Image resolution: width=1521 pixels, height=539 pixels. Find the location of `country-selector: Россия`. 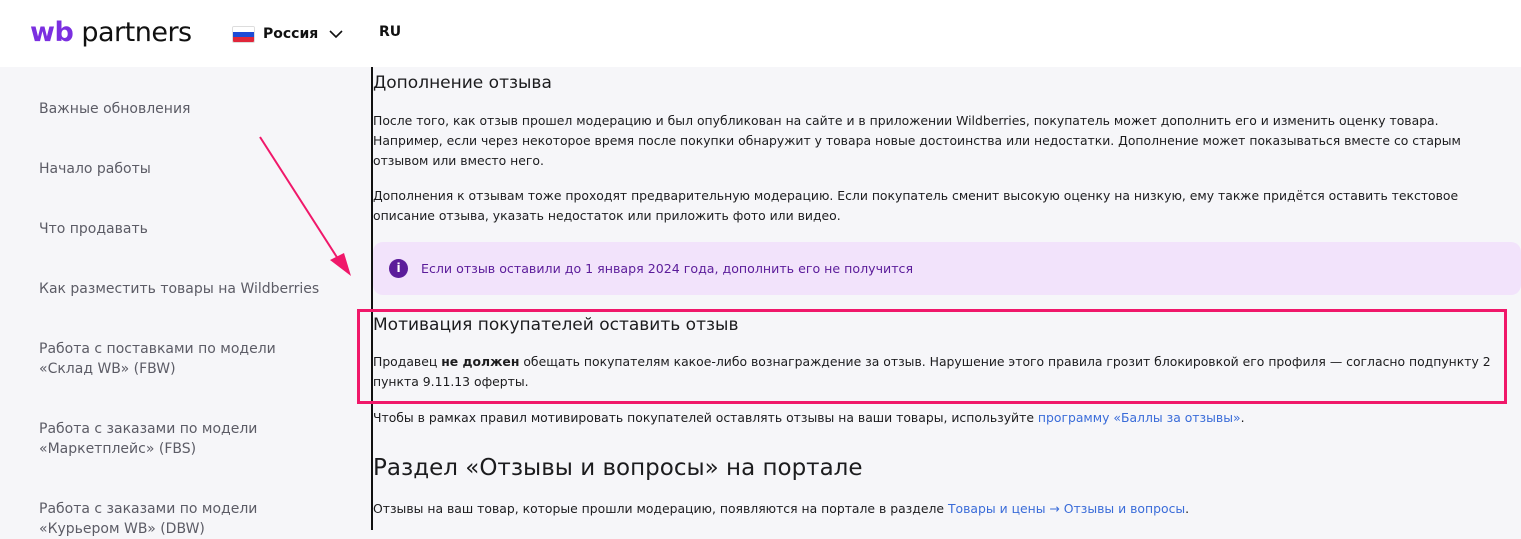

country-selector: Россия is located at coordinates (288, 34).